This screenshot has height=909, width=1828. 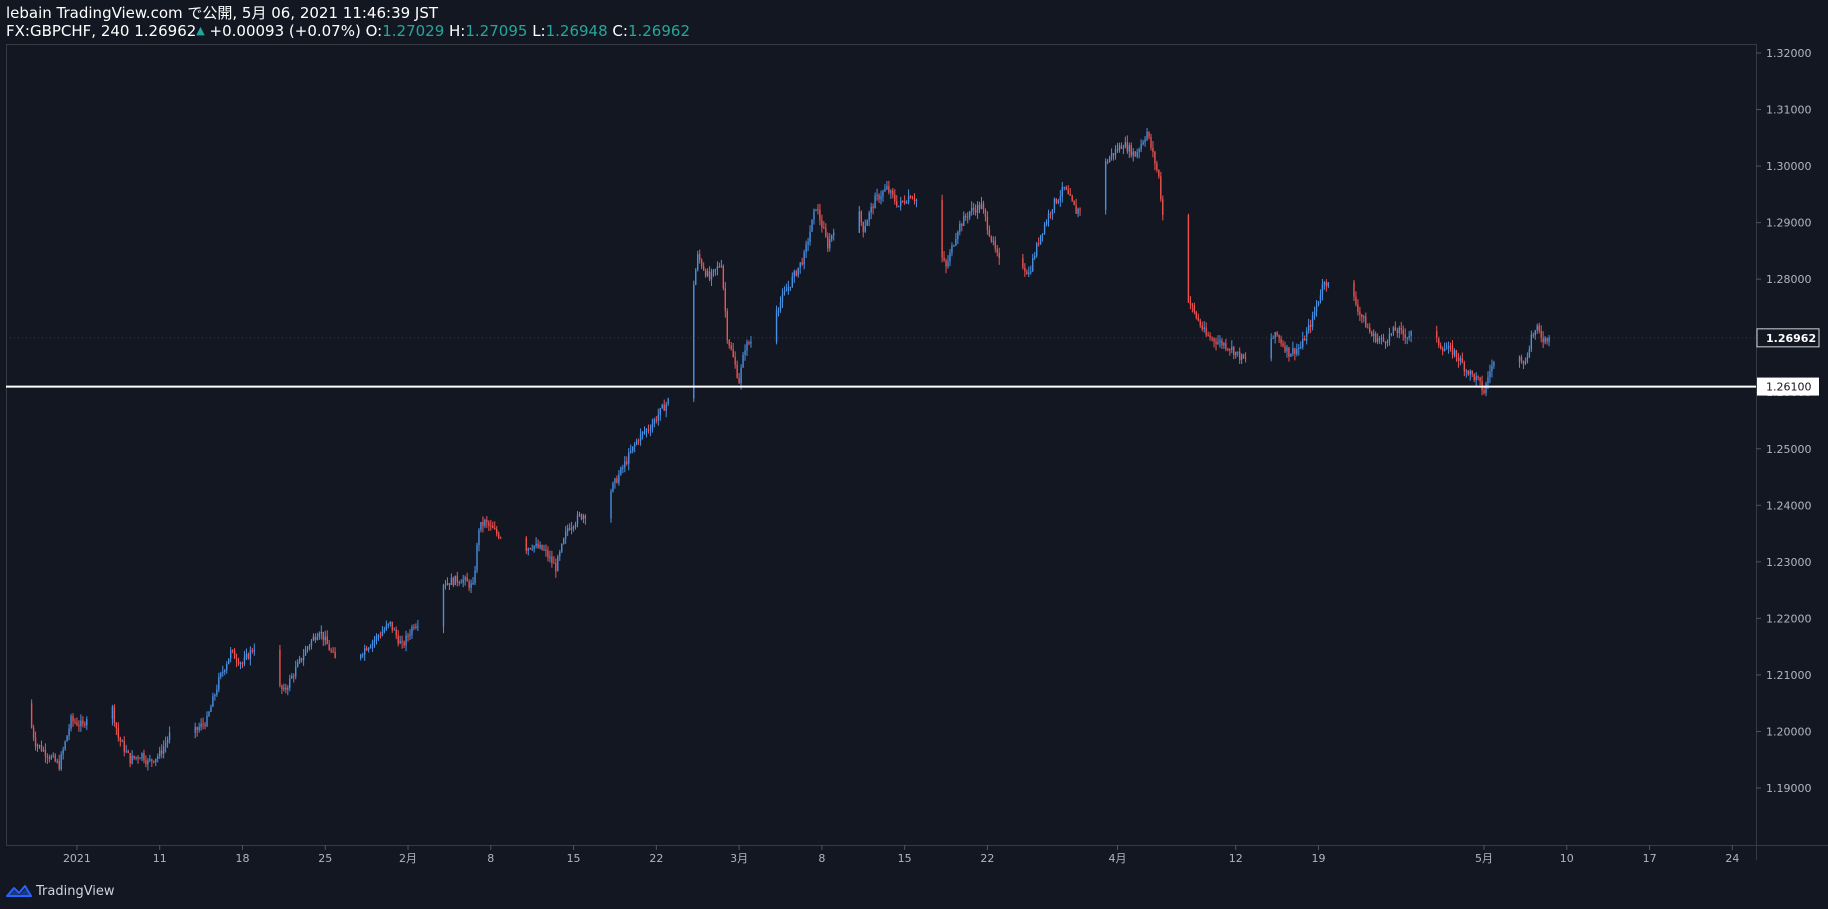 What do you see at coordinates (75, 891) in the screenshot?
I see `tradingview-brand: TradingView` at bounding box center [75, 891].